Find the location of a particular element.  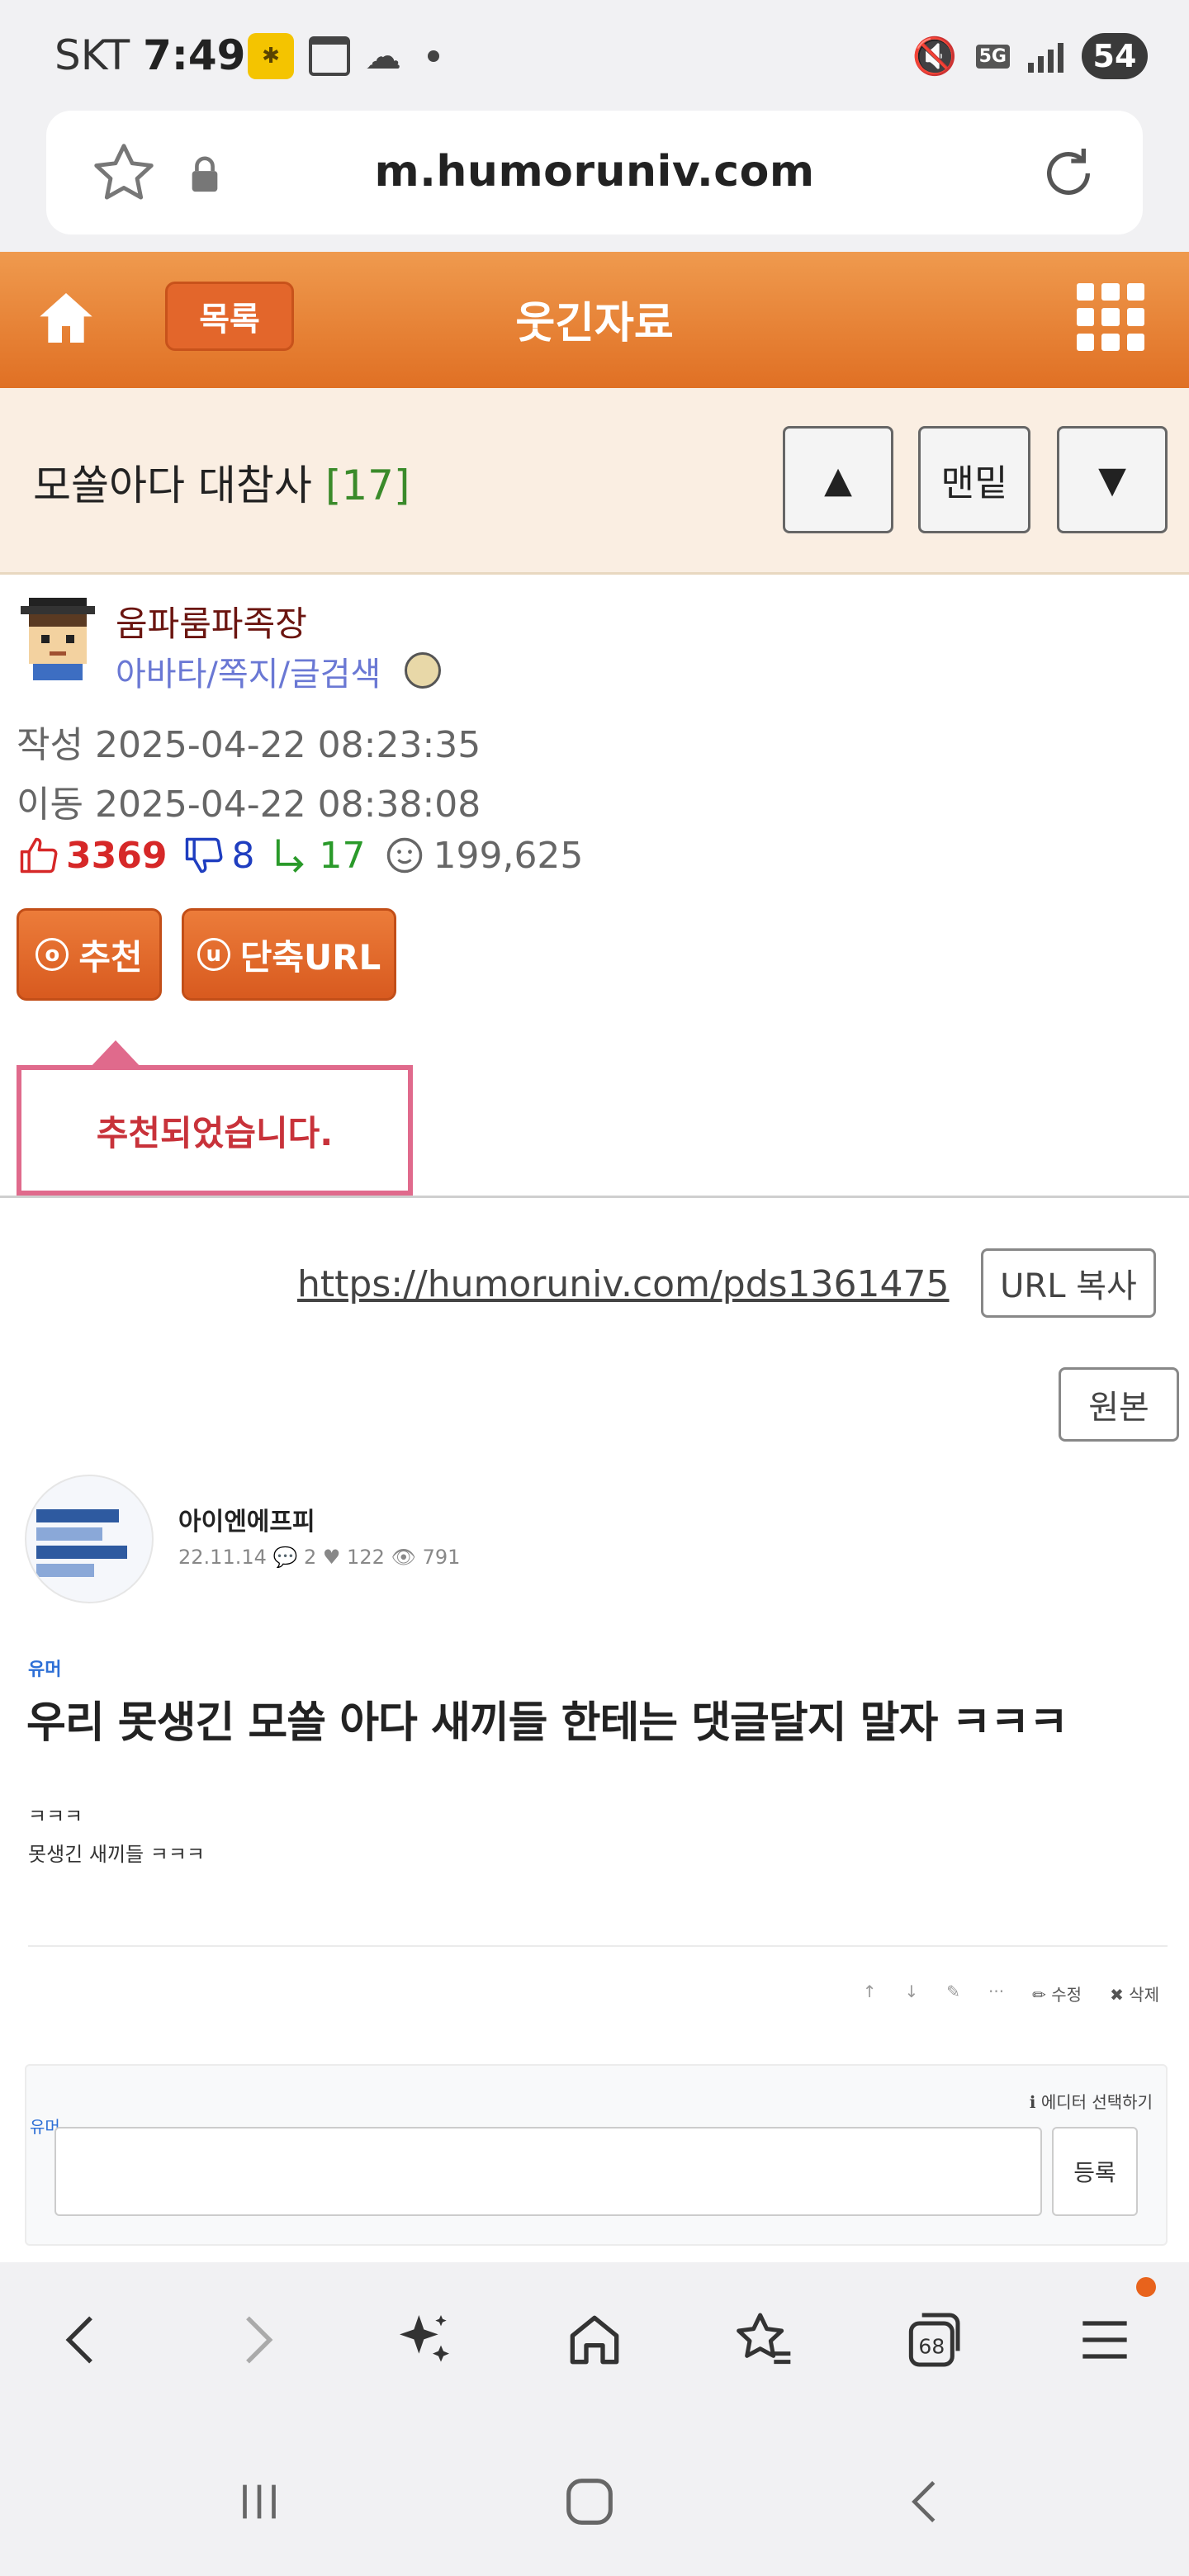

embedded-author: 아이엔에프피 is located at coordinates (246, 1522).